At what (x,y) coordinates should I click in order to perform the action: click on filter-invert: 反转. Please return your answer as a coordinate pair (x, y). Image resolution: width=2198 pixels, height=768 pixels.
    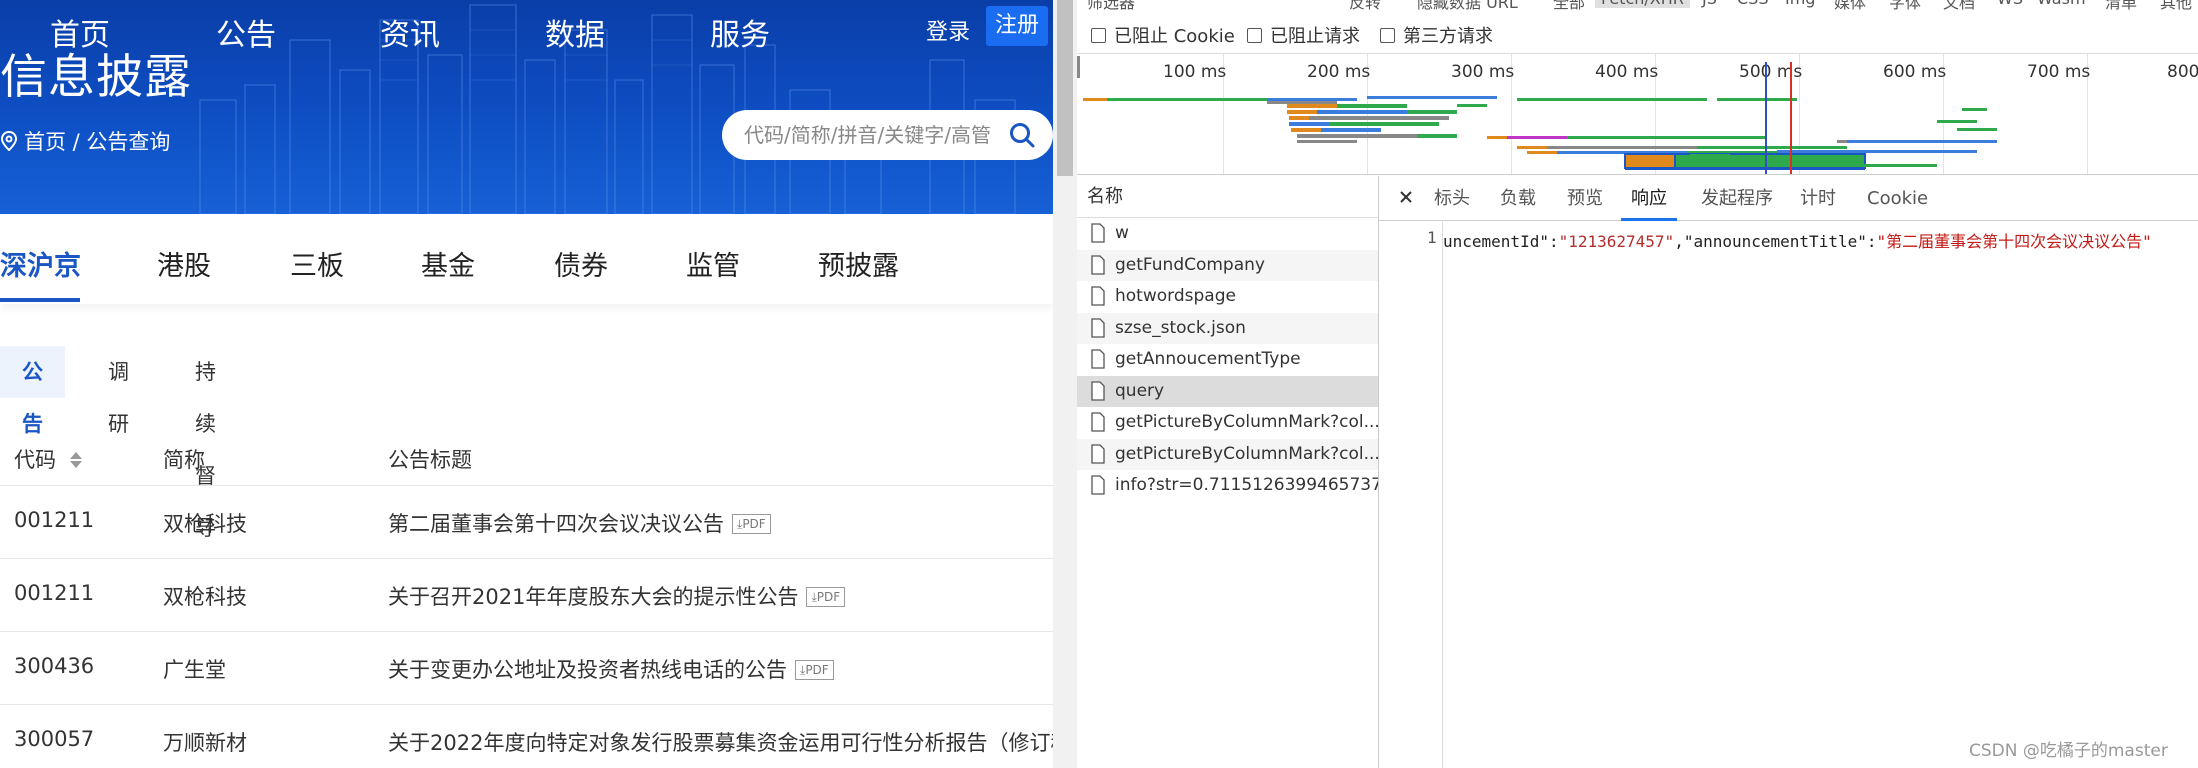
    Looking at the image, I should click on (1365, 6).